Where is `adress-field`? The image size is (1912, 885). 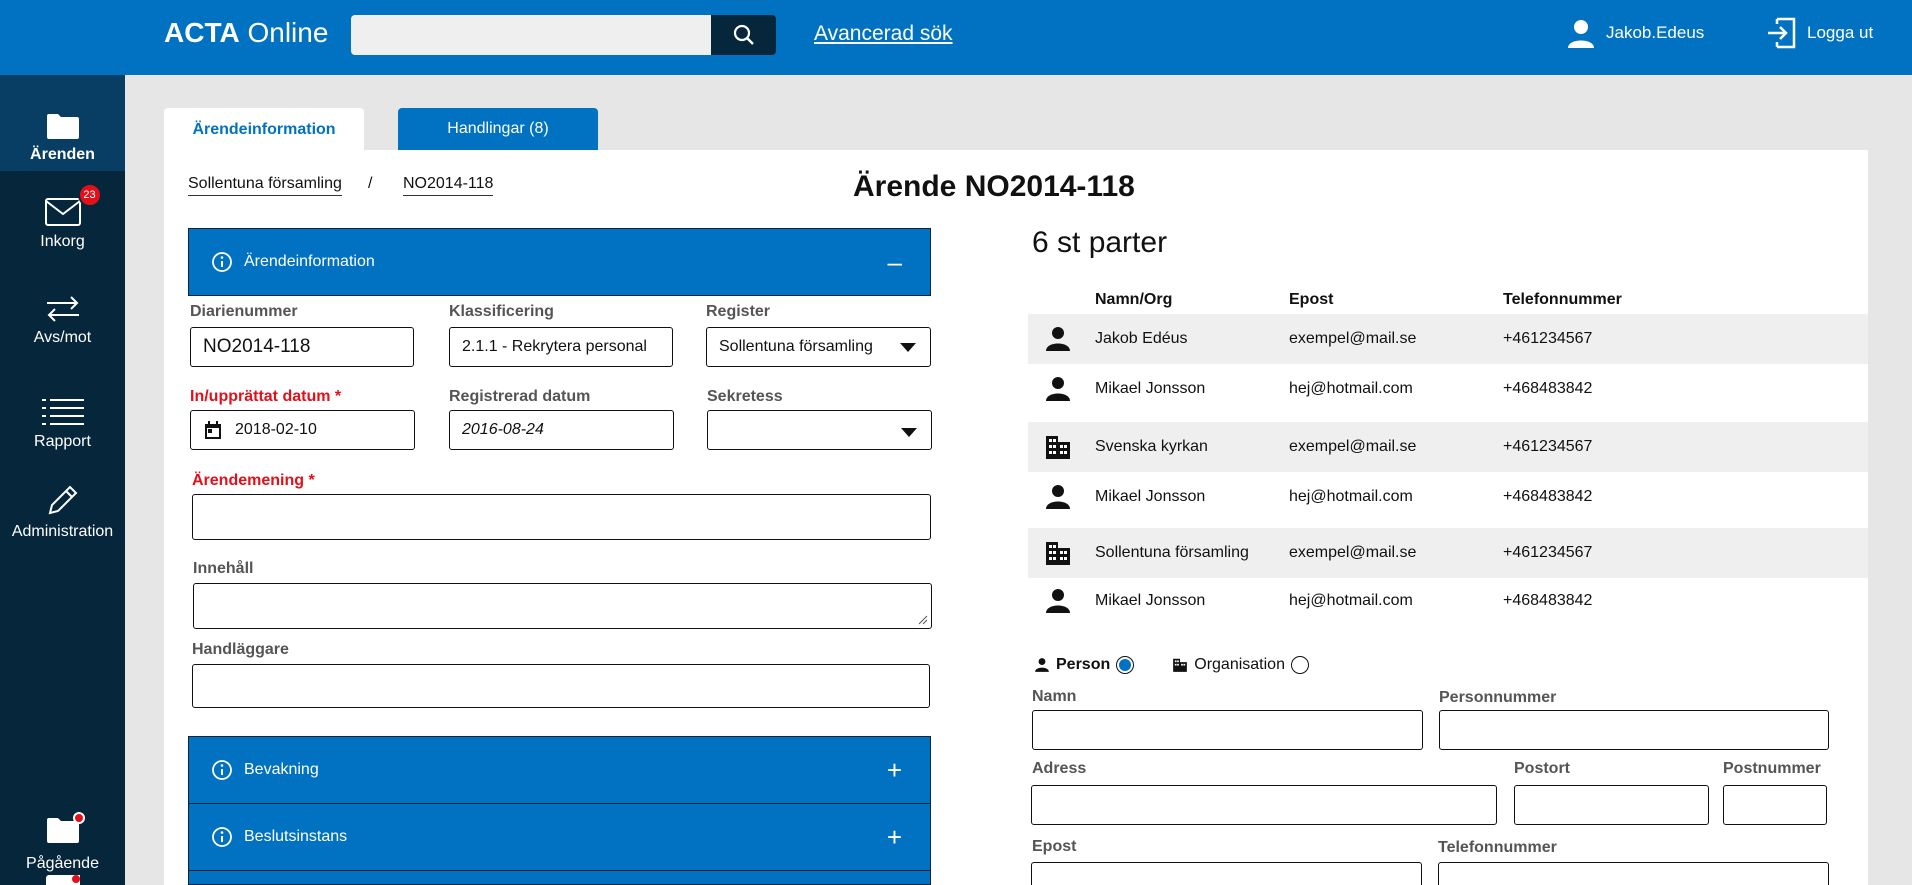
adress-field is located at coordinates (1264, 805).